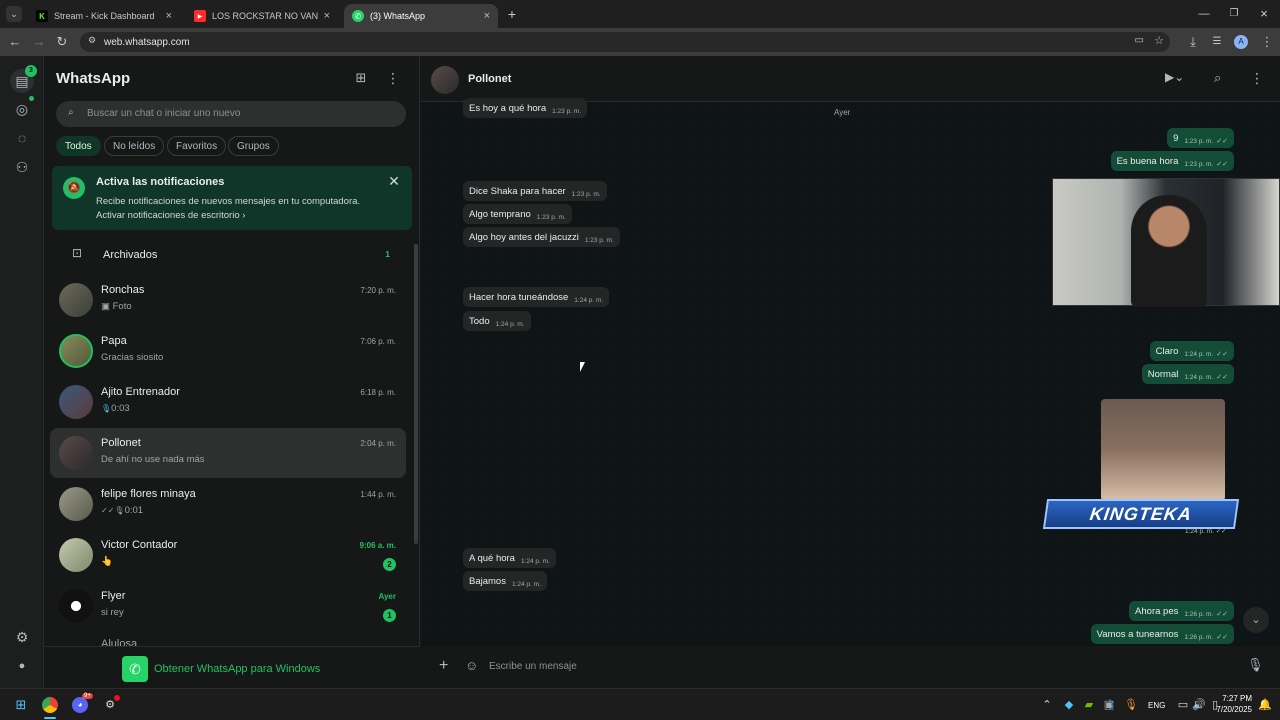 Image resolution: width=1280 pixels, height=720 pixels. I want to click on get-app-link: Obtener WhatsApp para Windows, so click(237, 669).